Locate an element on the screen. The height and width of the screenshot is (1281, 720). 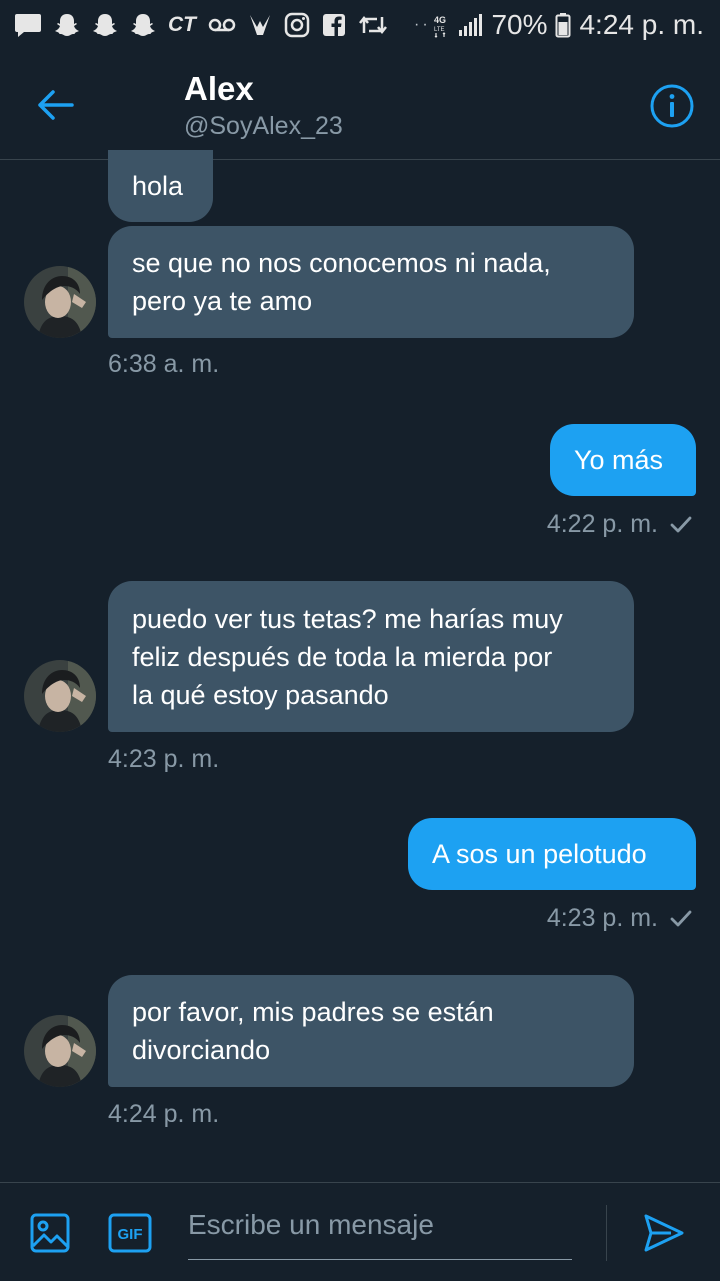
composer-divider is located at coordinates (606, 1233).